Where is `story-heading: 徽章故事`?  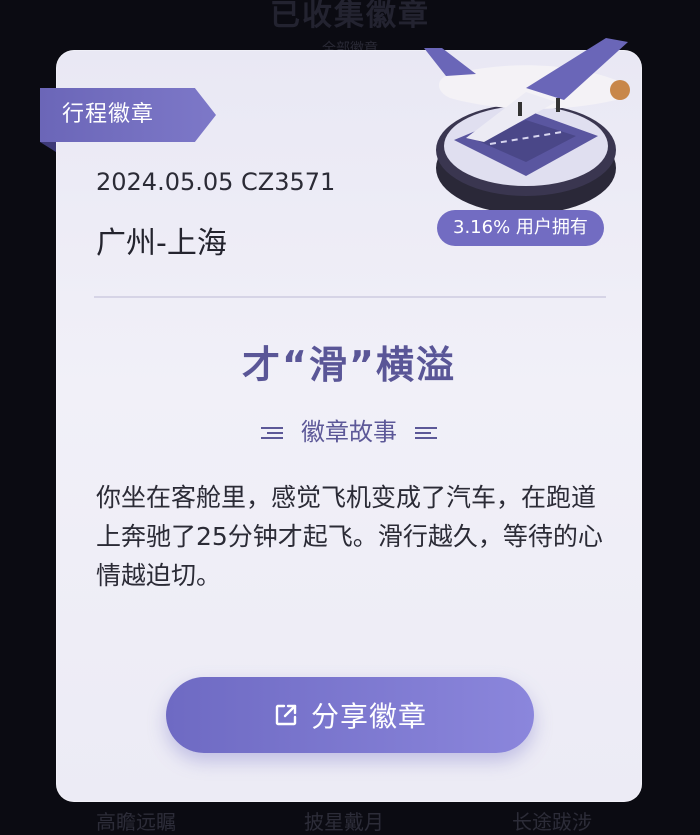
story-heading: 徽章故事 is located at coordinates (349, 429).